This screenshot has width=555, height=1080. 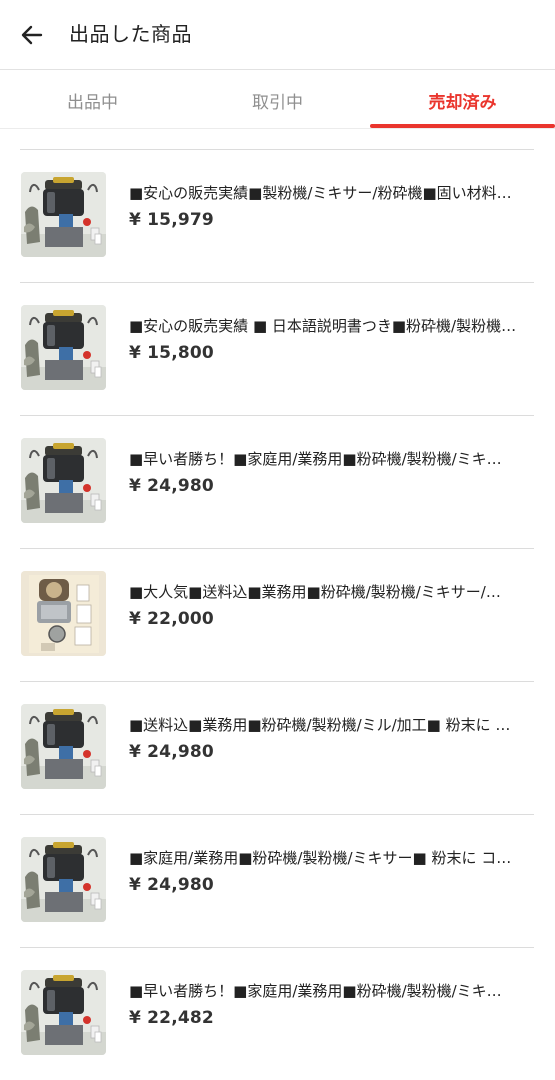 I want to click on list-item: ■早い者勝ち！■家庭用/業務用■粉砕機/製粉機/ミキ… ¥ 22,482, so click(x=277, y=1014).